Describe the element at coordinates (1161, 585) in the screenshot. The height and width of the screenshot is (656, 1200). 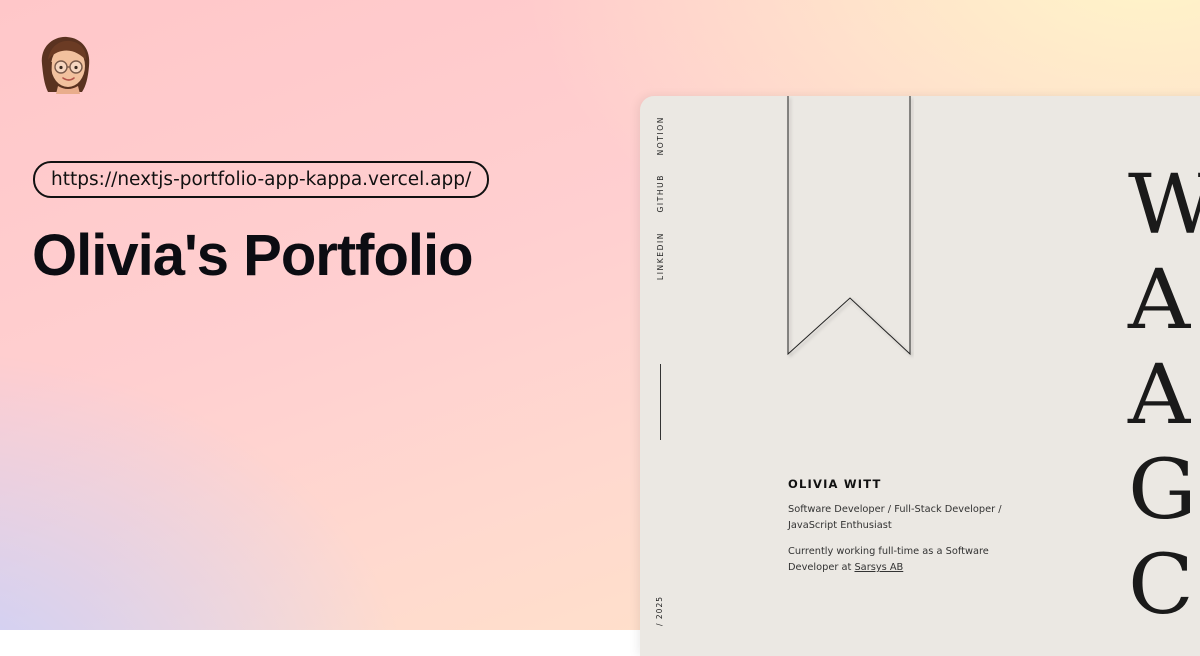
I see `big-letter: C` at that location.